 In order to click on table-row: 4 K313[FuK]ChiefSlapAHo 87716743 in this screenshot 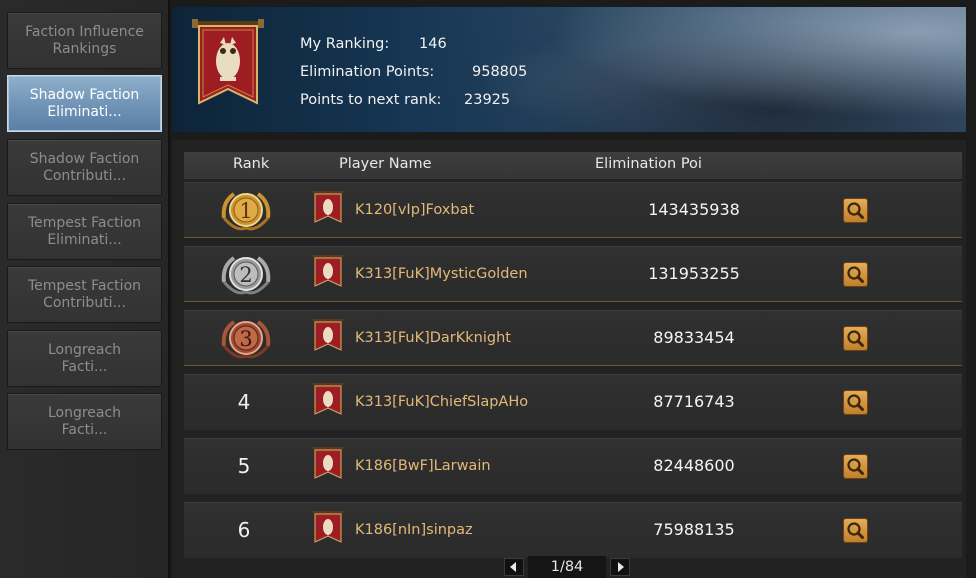, I will do `click(573, 402)`.